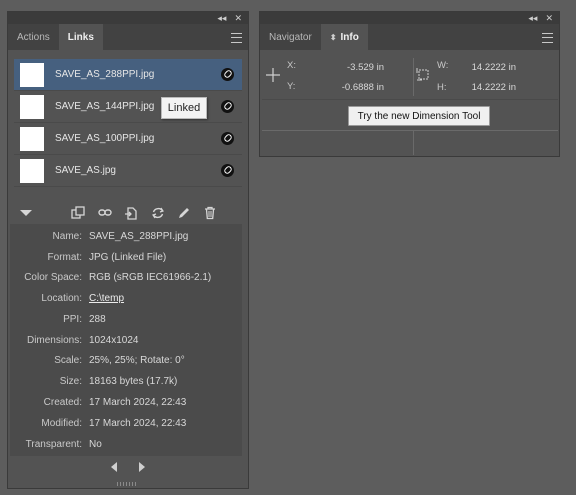 The height and width of the screenshot is (495, 576). I want to click on try-dimension-tool-button: Try the new Dimension Tool, so click(419, 116).